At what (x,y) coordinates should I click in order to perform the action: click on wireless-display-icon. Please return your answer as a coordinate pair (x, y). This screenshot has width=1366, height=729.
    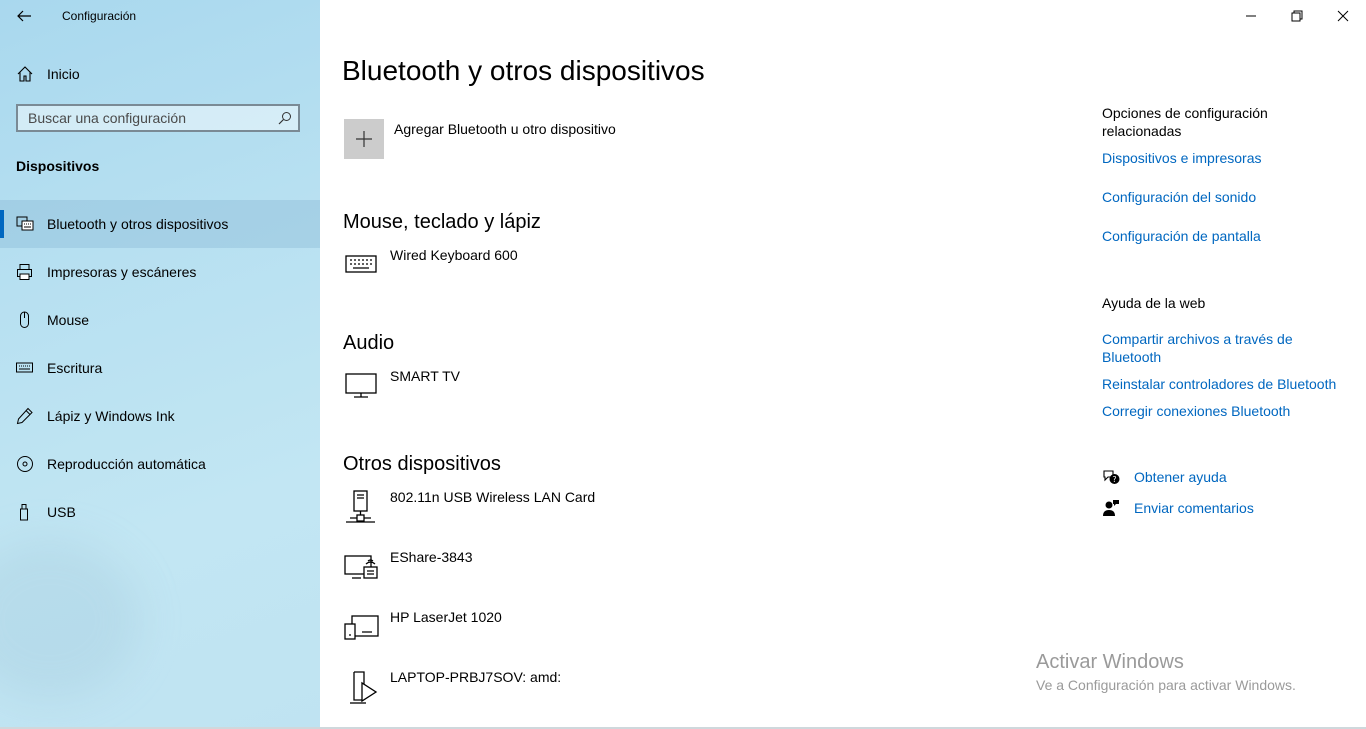
    Looking at the image, I should click on (361, 567).